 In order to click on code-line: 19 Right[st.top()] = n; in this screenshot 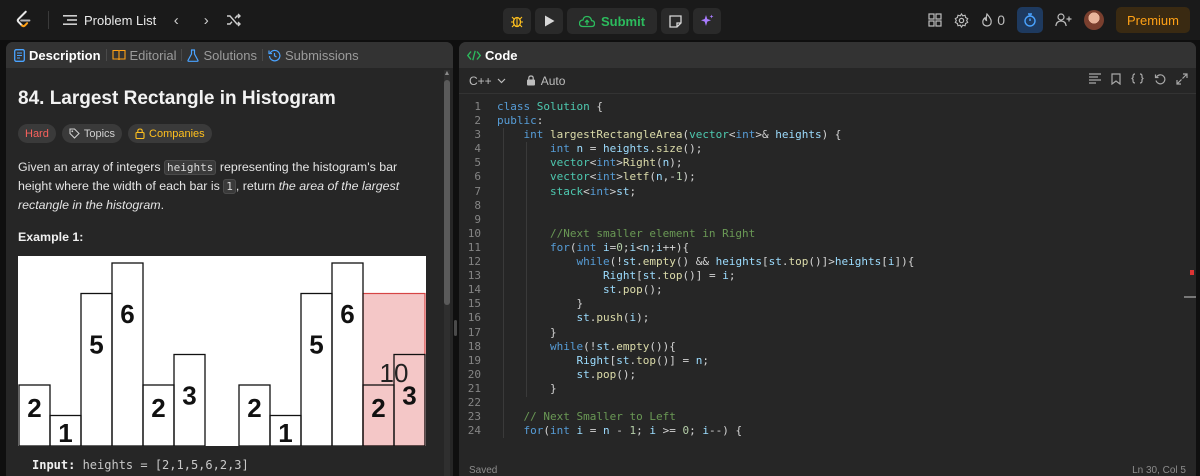, I will do `click(827, 361)`.